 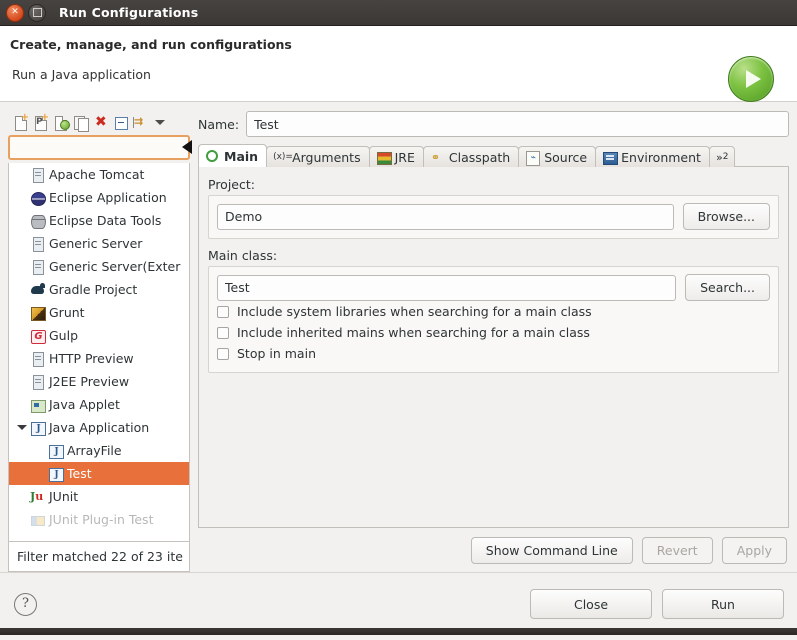 What do you see at coordinates (15, 12) in the screenshot?
I see `close-icon: ✕` at bounding box center [15, 12].